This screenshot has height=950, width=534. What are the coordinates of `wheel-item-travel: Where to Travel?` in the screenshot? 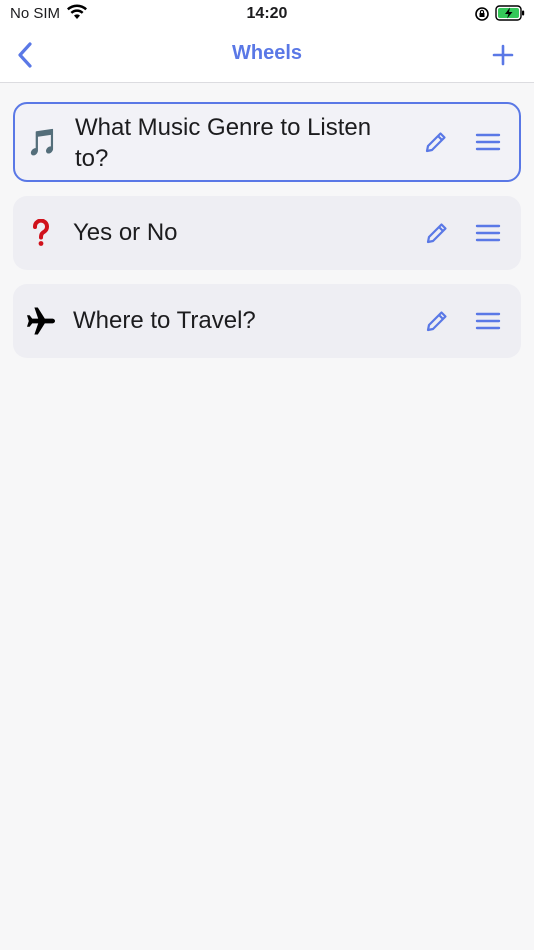 It's located at (267, 321).